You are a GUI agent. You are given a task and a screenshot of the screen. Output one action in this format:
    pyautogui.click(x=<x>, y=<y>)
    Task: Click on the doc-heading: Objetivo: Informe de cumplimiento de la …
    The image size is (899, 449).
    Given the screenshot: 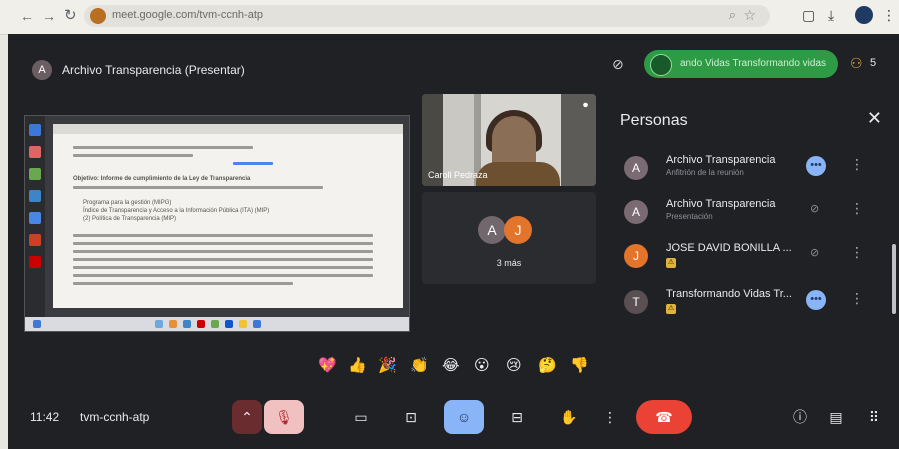 What is the action you would take?
    pyautogui.click(x=162, y=179)
    